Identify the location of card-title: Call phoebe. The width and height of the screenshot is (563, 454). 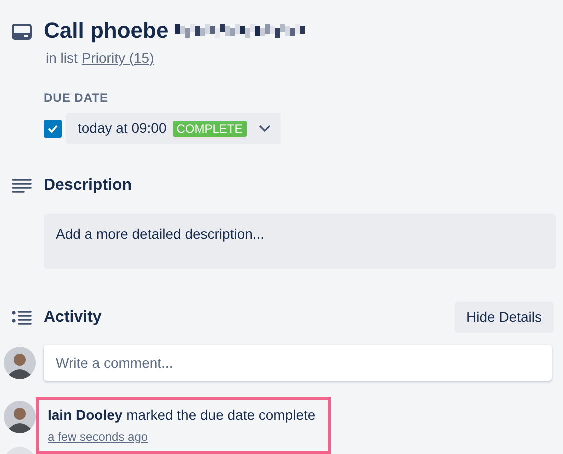
(106, 31).